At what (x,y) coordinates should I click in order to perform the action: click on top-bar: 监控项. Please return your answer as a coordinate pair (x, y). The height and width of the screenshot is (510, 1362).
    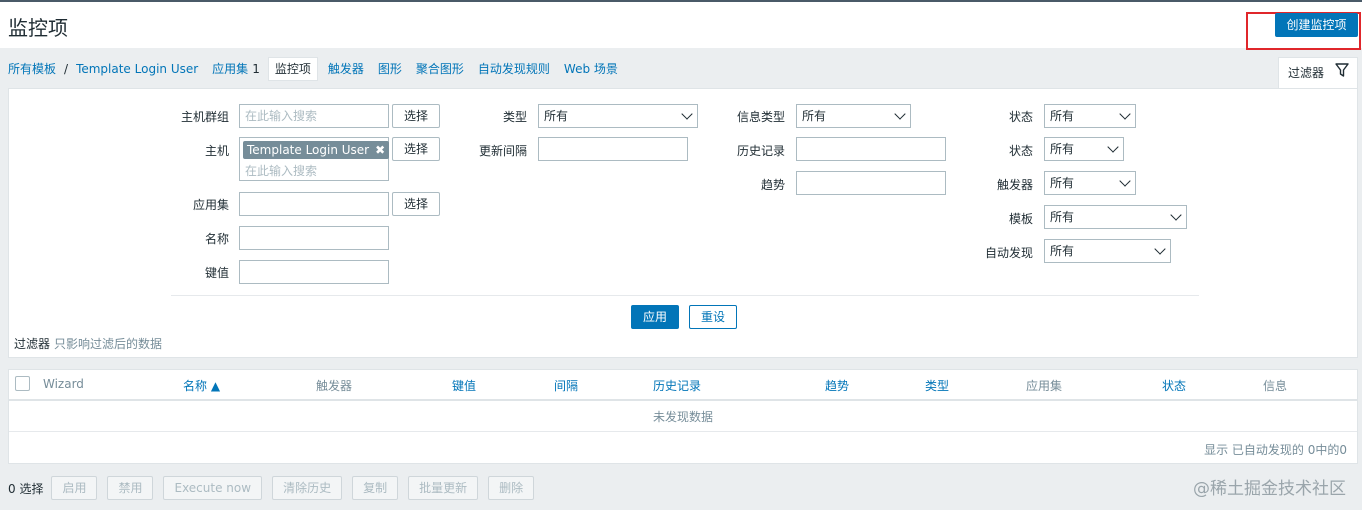
    Looking at the image, I should click on (681, 25).